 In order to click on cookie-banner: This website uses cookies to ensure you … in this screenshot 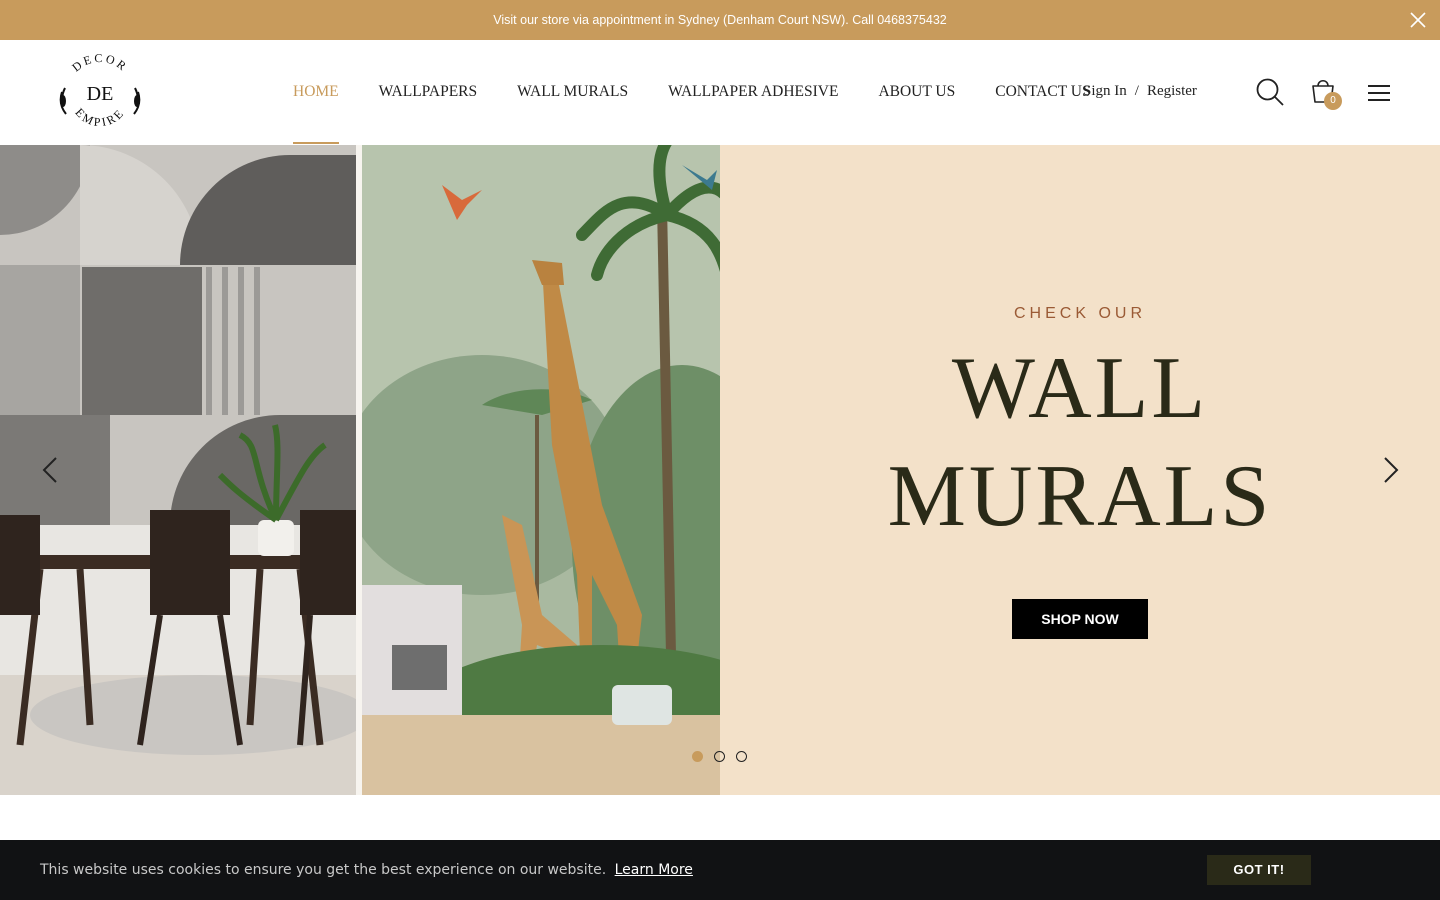, I will do `click(720, 870)`.